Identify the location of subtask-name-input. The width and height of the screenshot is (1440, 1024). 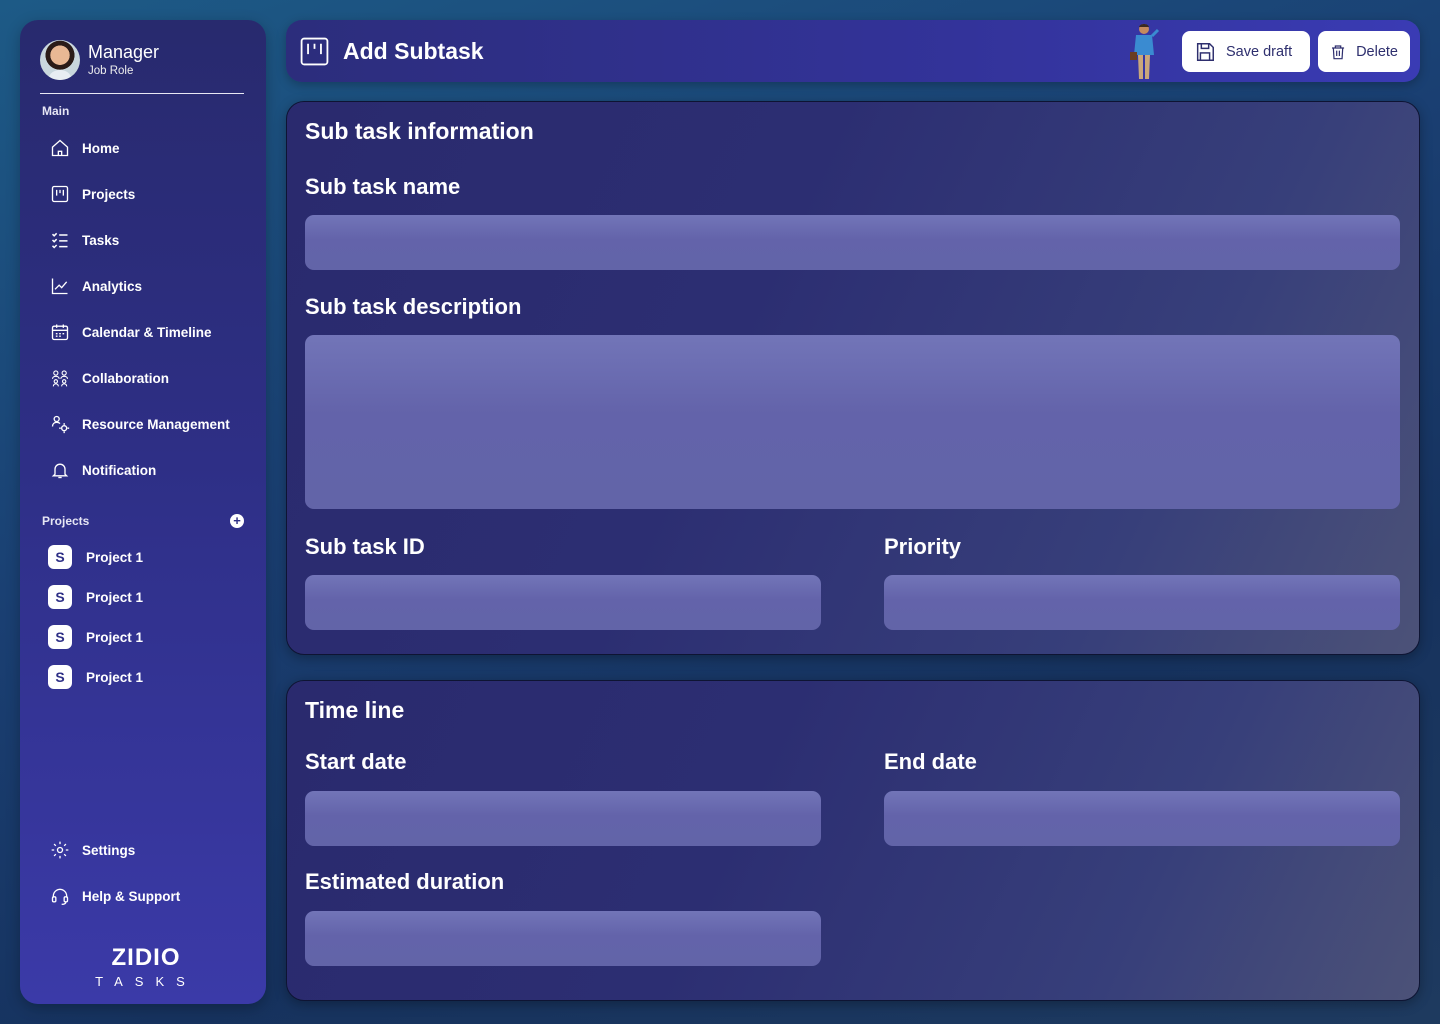
(852, 242).